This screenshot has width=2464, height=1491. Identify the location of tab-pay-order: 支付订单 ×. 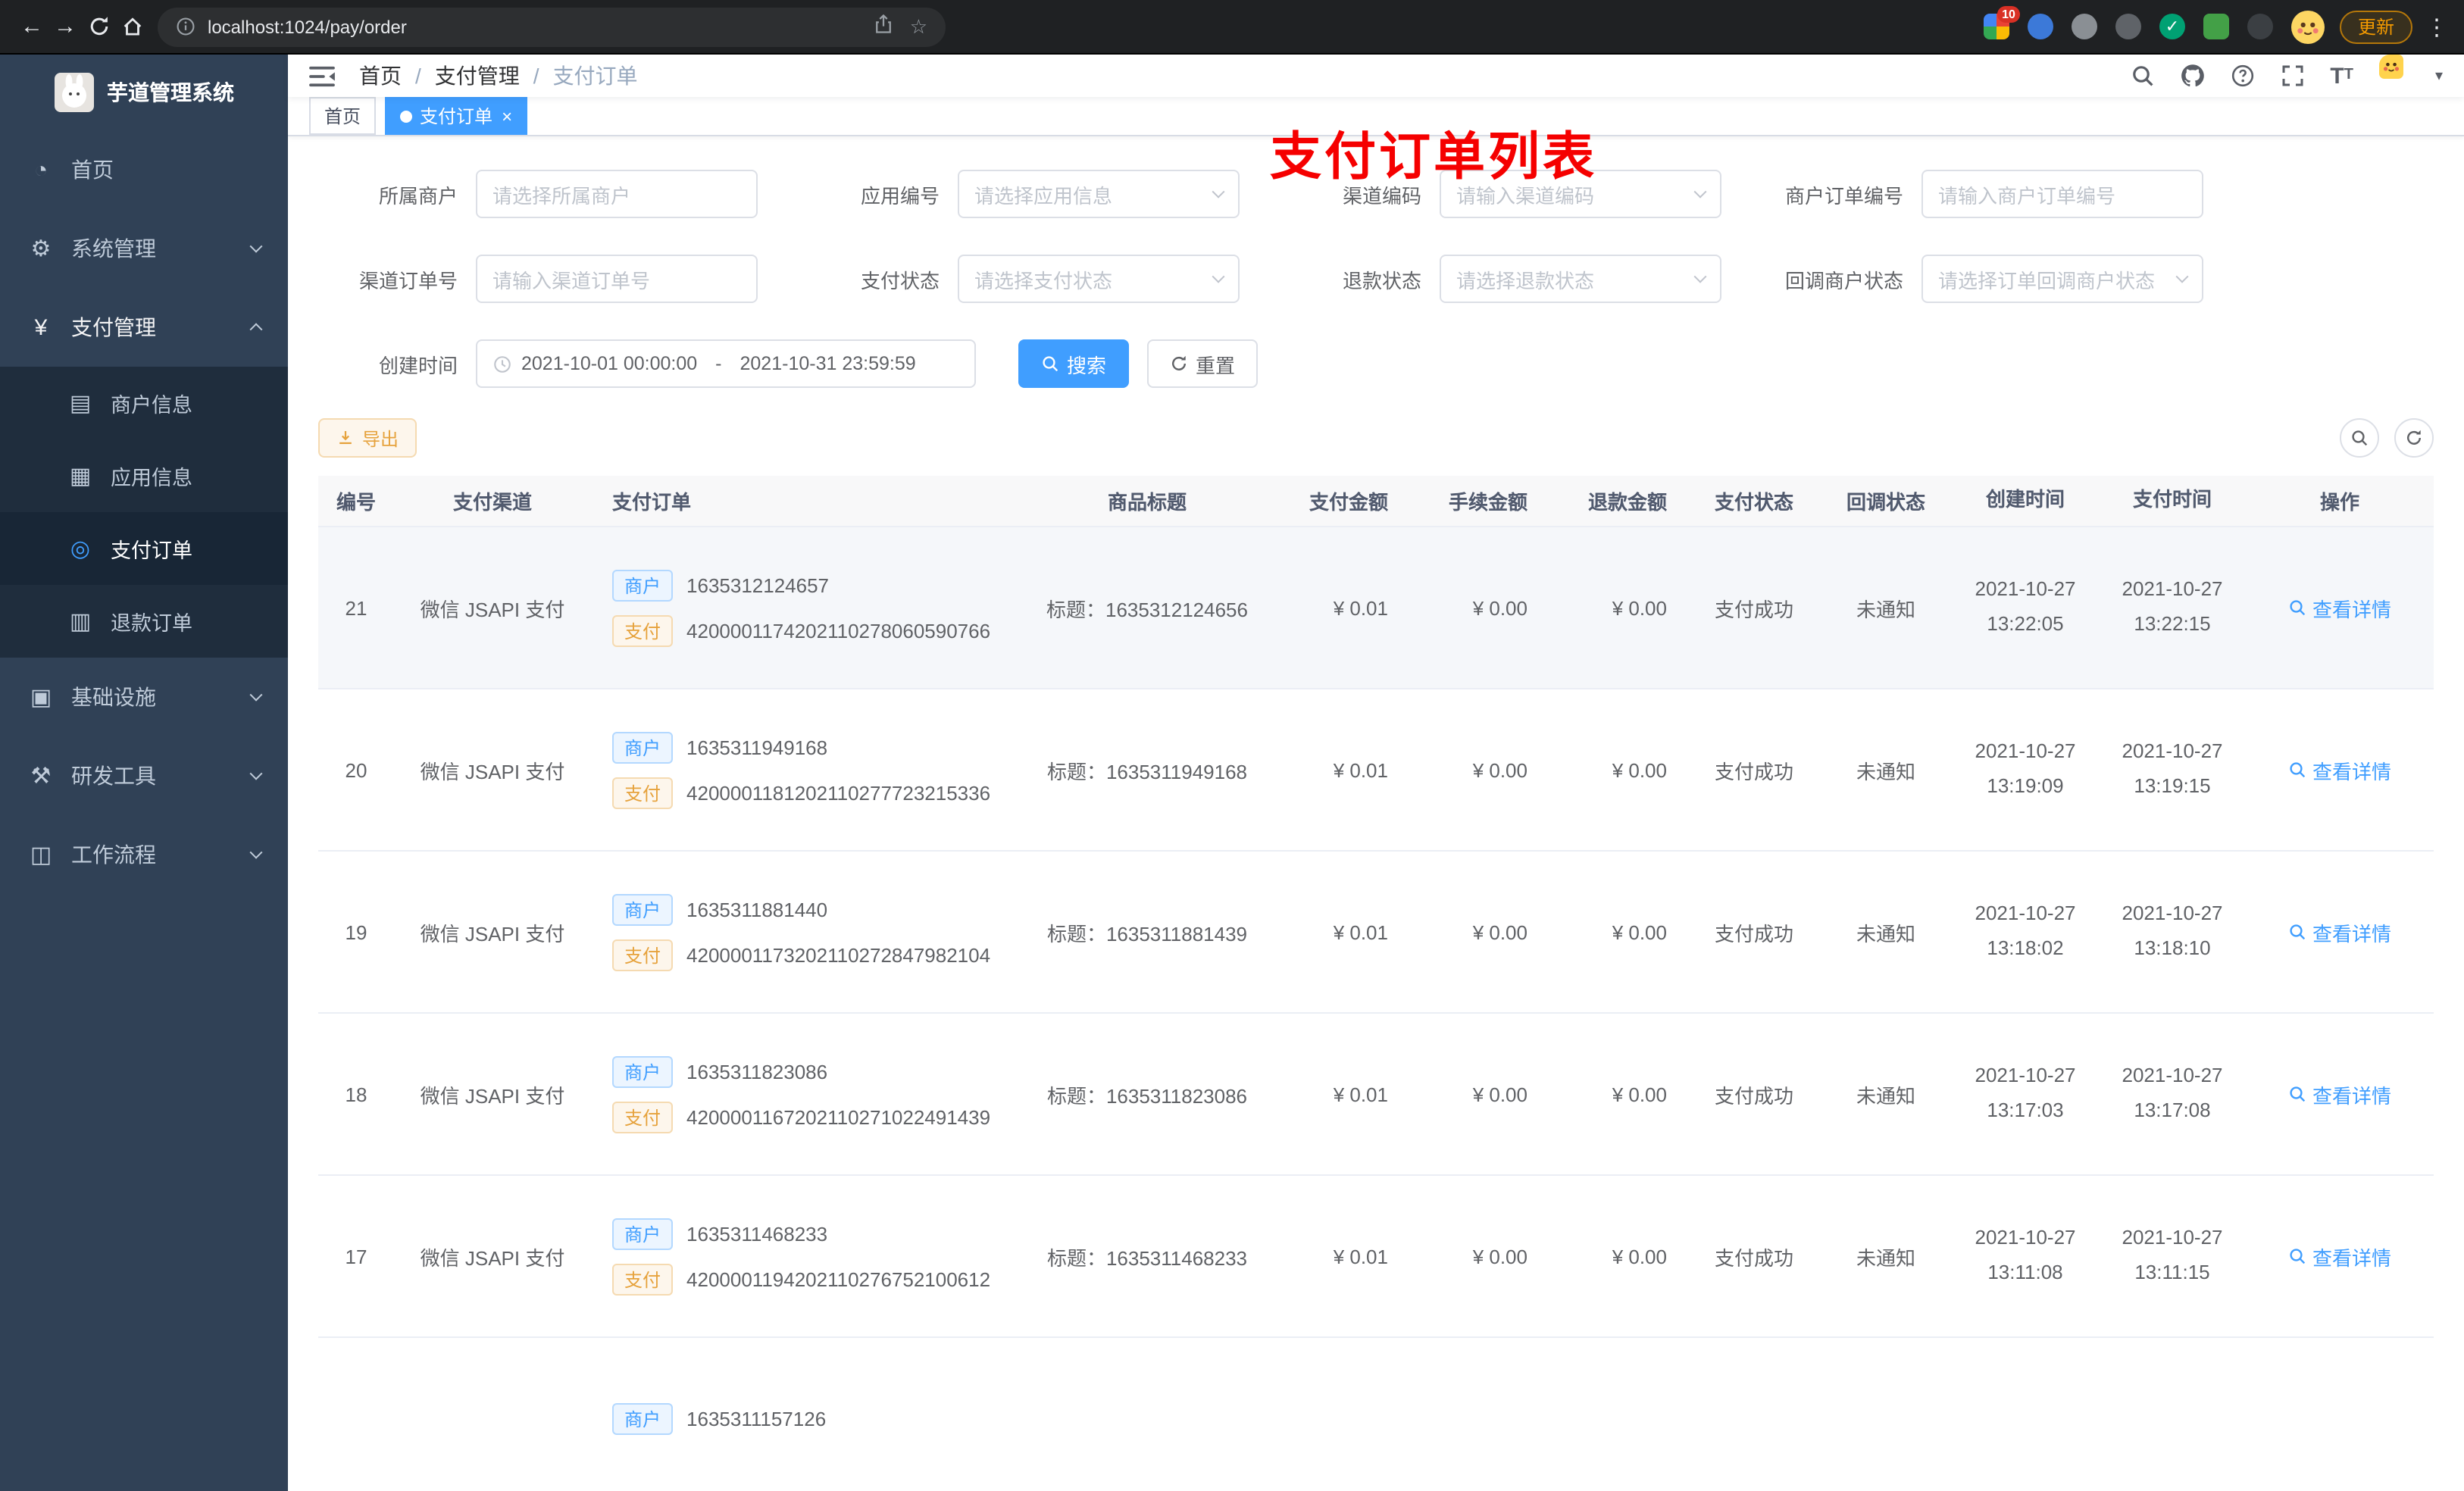
(456, 116).